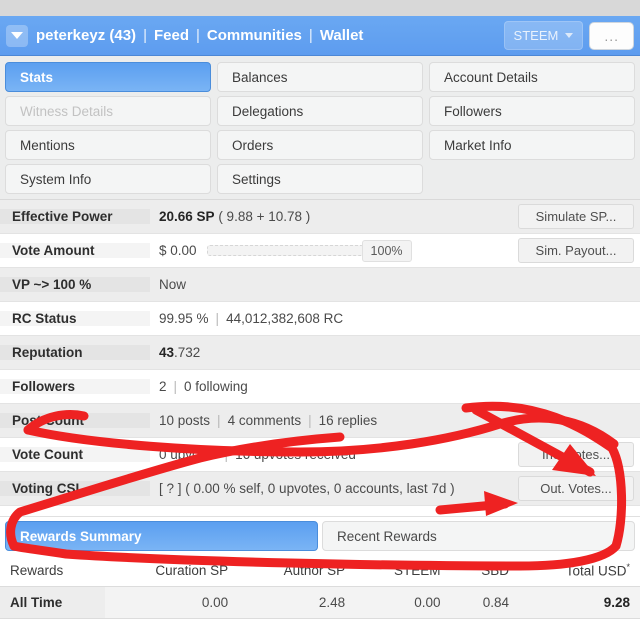 This screenshot has width=640, height=638. I want to click on stat-value-secondary: 99.95 %, so click(184, 318).